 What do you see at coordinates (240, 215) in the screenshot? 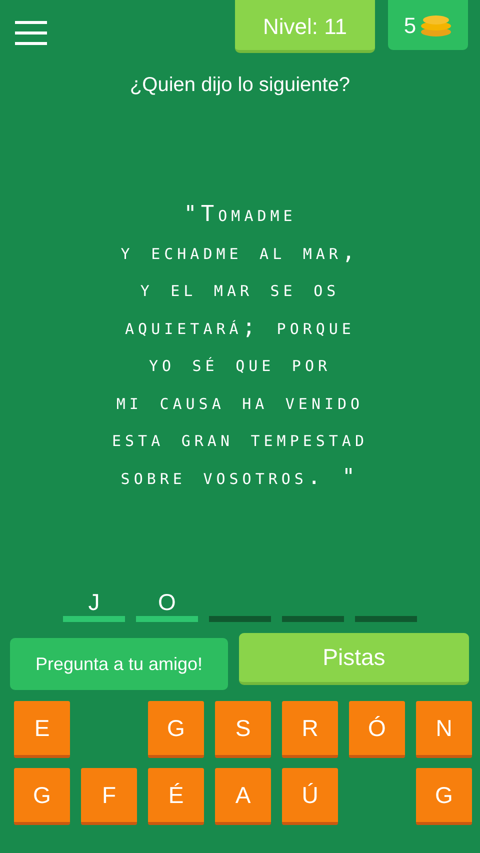
I see `quote-line: "Tomadme` at bounding box center [240, 215].